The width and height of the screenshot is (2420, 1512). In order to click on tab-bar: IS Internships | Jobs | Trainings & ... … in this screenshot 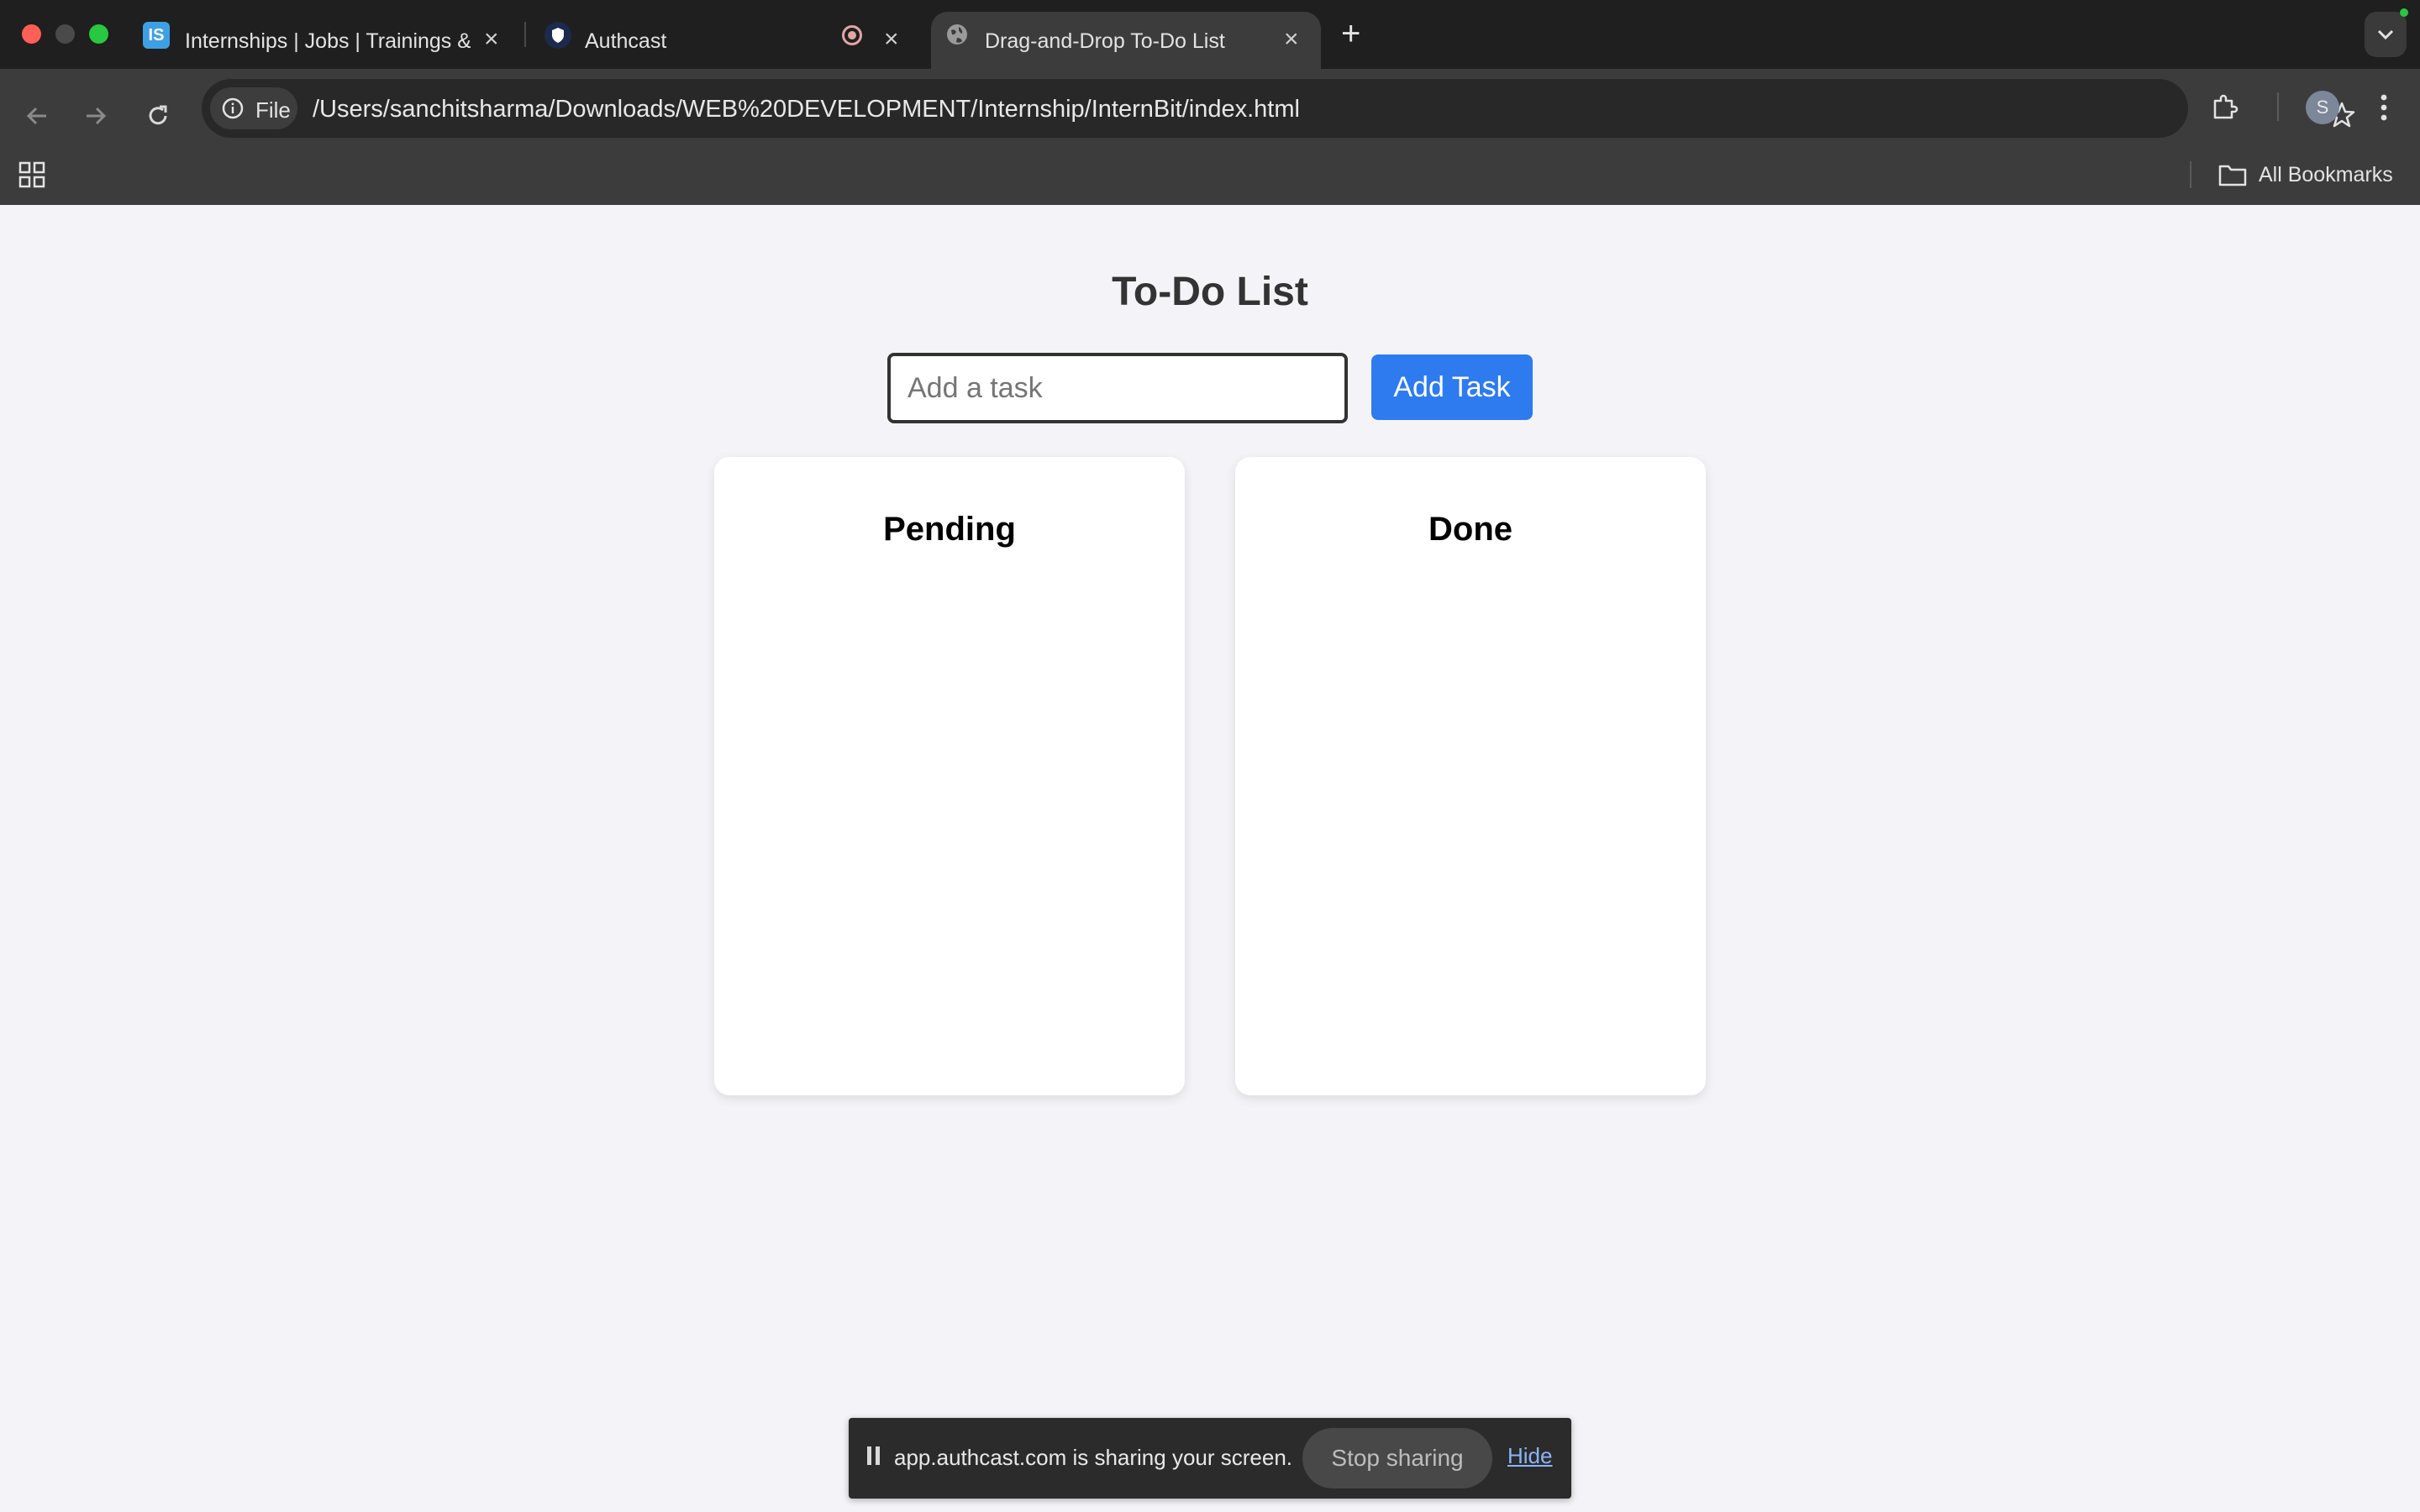, I will do `click(1210, 34)`.